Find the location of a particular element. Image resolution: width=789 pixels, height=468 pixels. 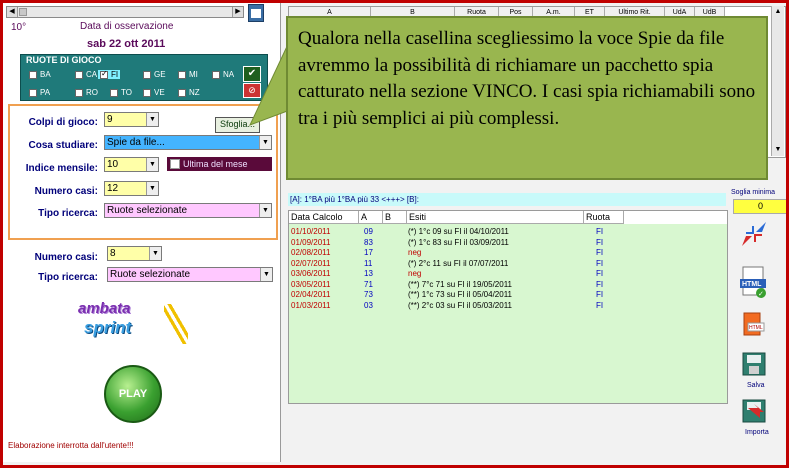

ruota-checkbox-ba: BA is located at coordinates (40, 74).